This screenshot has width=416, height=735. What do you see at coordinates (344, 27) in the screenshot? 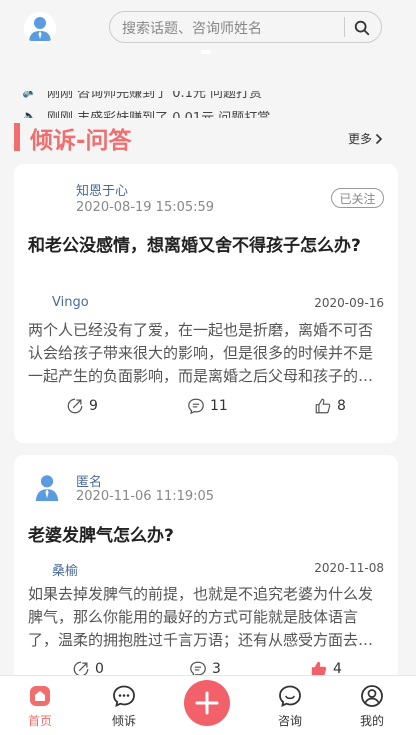
I see `search-divider` at bounding box center [344, 27].